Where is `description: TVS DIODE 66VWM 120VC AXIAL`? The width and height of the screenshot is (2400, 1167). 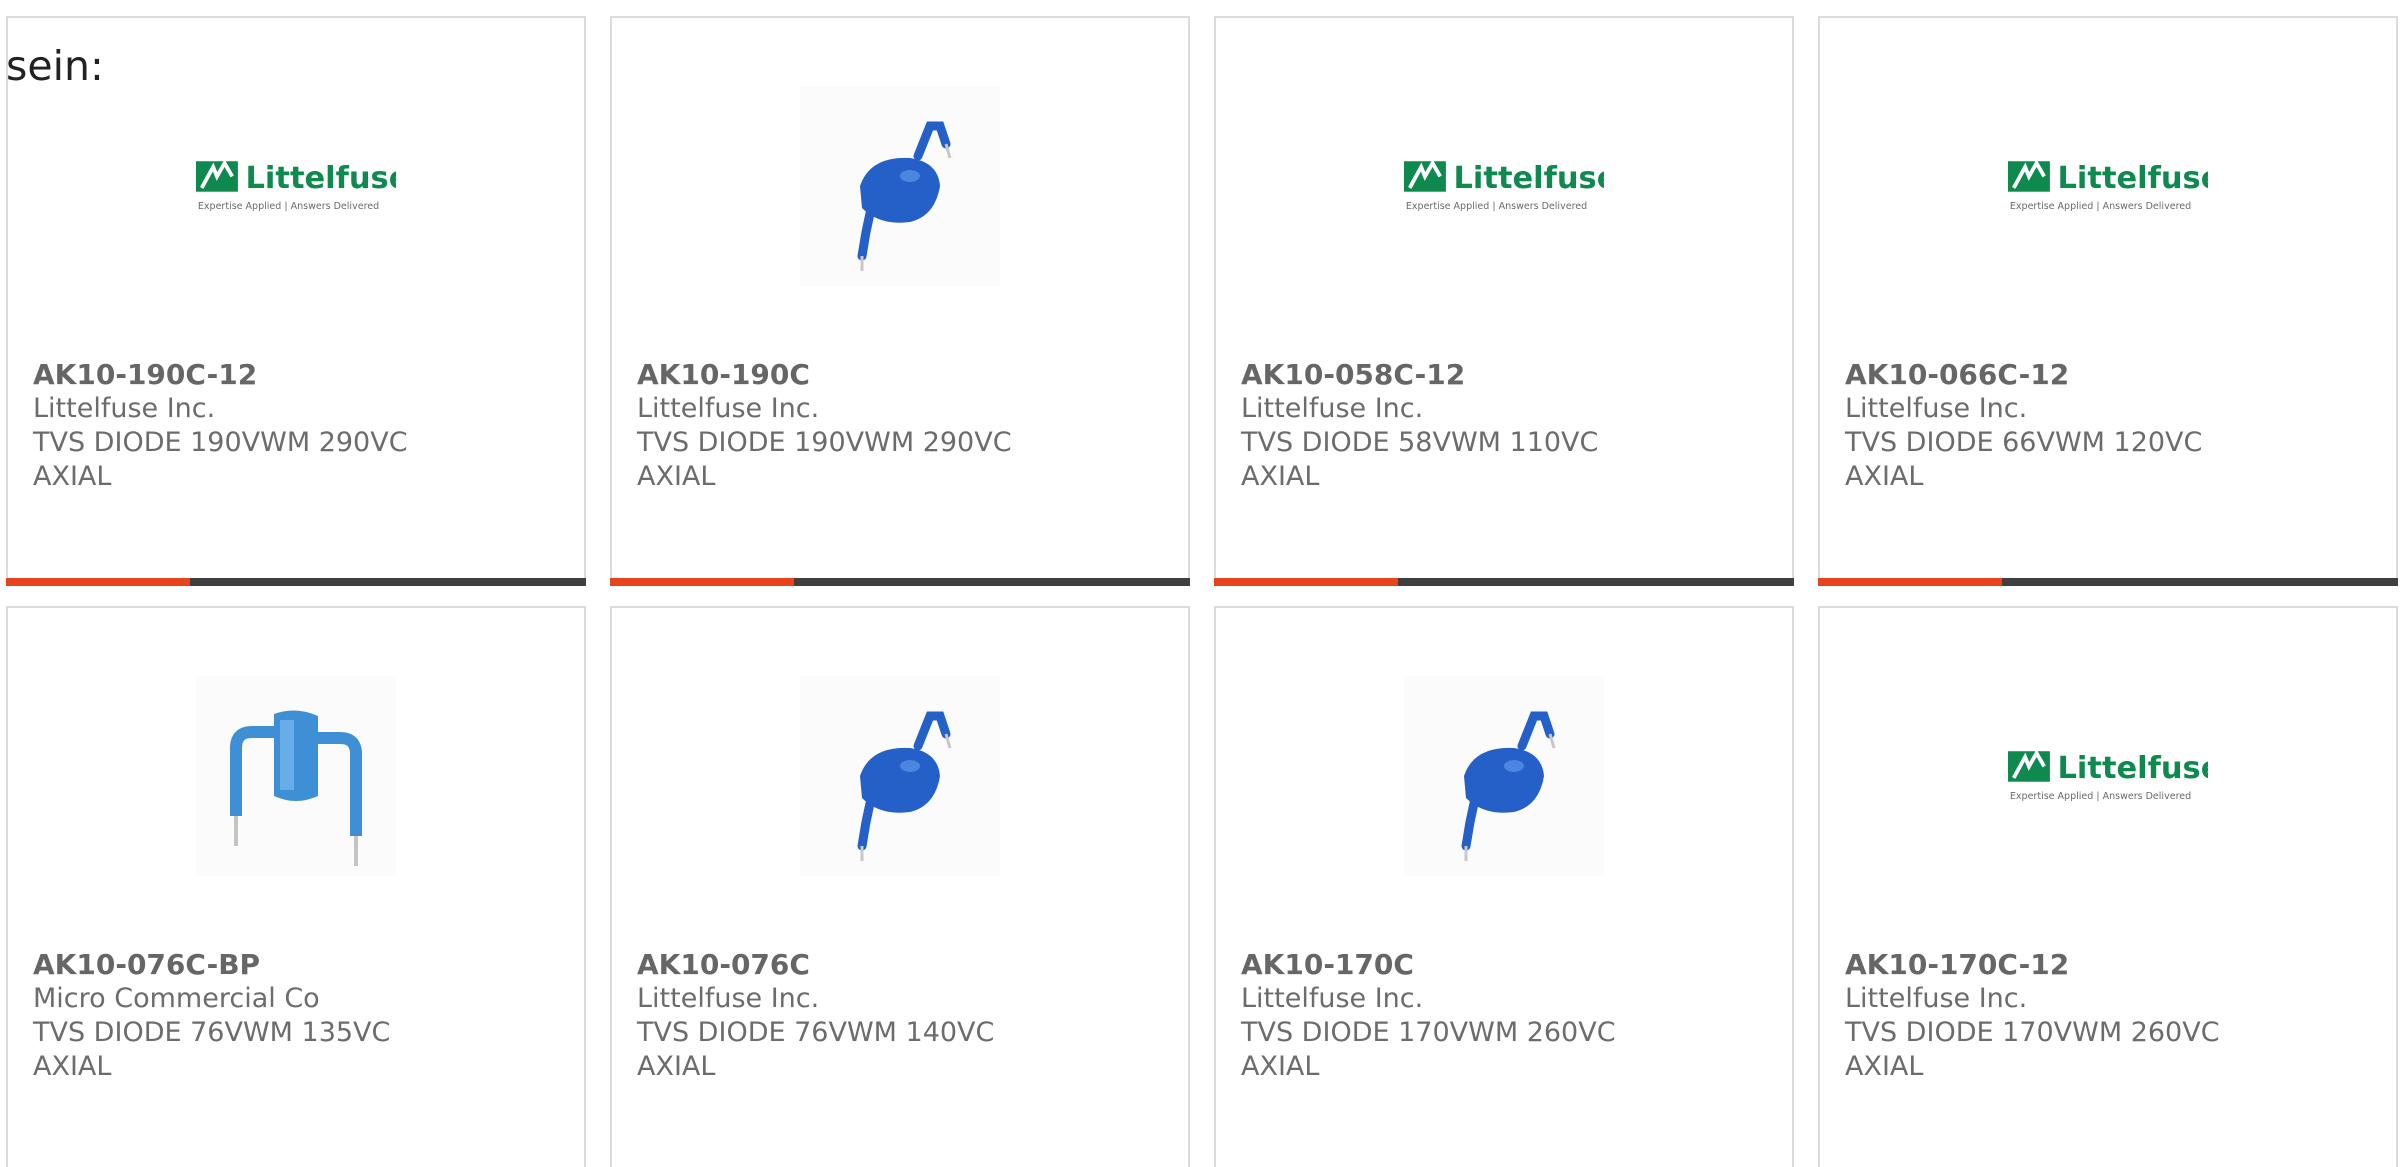
description: TVS DIODE 66VWM 120VC AXIAL is located at coordinates (2024, 459).